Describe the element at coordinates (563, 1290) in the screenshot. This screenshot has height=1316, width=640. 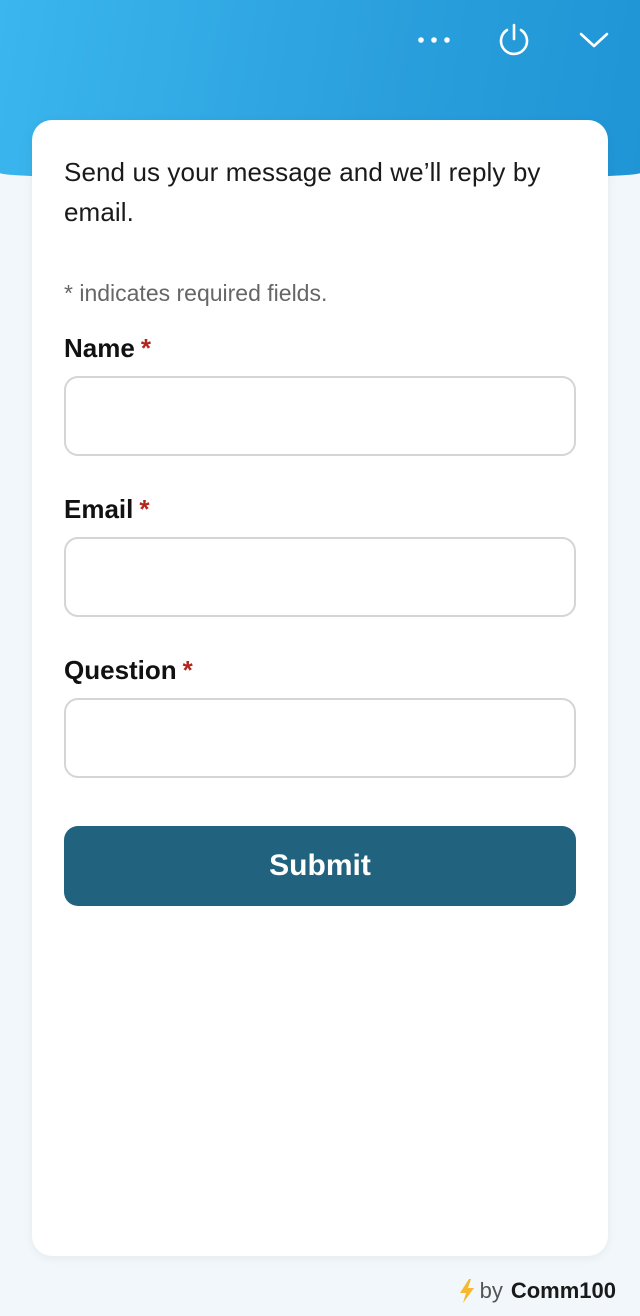
I see `brand-name: Comm100` at that location.